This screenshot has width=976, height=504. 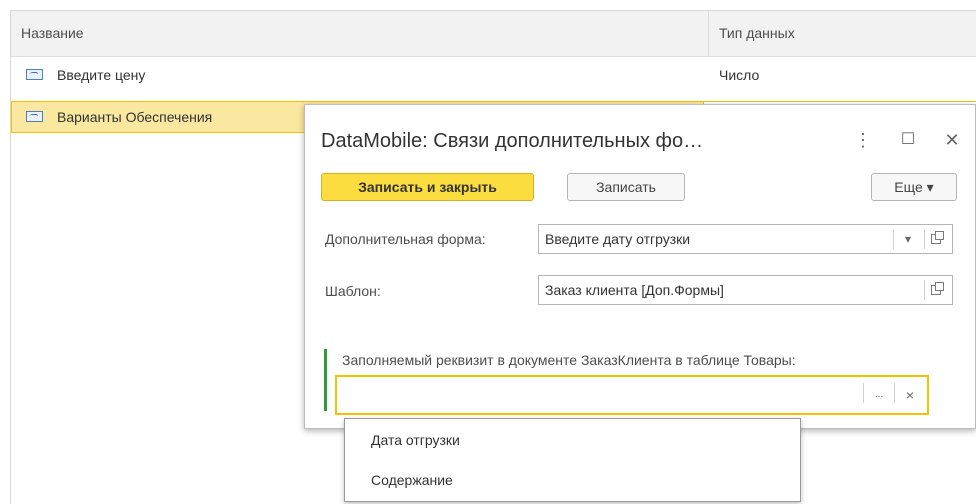 What do you see at coordinates (572, 460) in the screenshot?
I see `requisite-dropdown: Дата отгрузки Содержание` at bounding box center [572, 460].